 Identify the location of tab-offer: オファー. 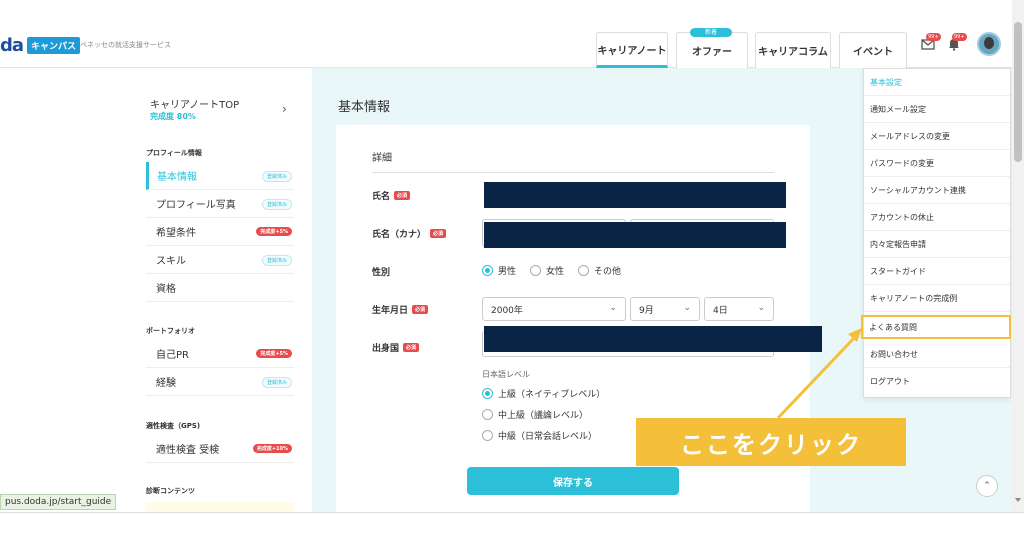
(712, 50).